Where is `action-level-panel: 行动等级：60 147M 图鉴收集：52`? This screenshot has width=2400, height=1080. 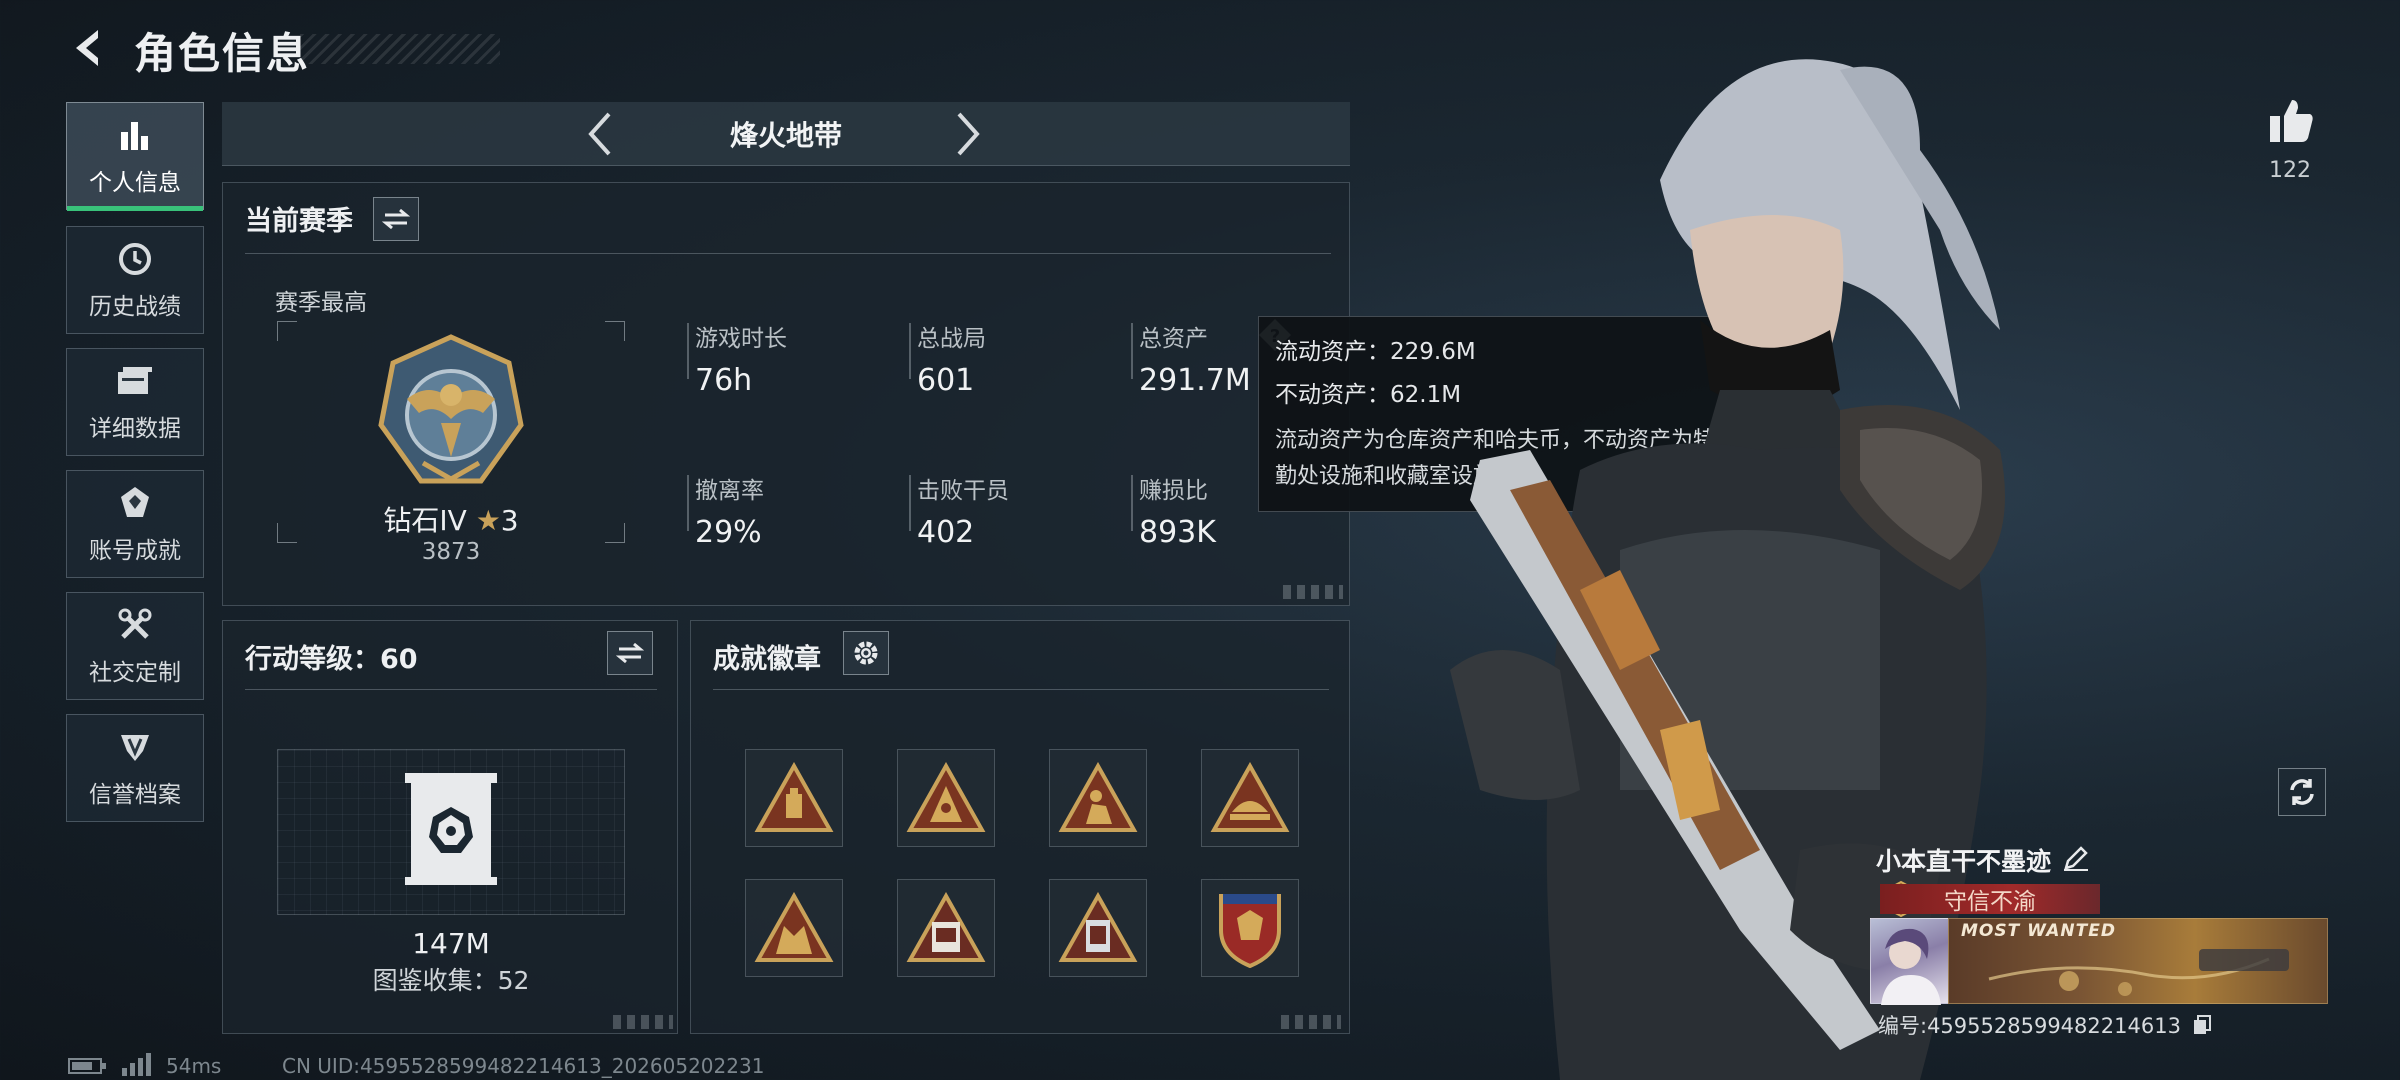 action-level-panel: 行动等级：60 147M 图鉴收集：52 is located at coordinates (450, 827).